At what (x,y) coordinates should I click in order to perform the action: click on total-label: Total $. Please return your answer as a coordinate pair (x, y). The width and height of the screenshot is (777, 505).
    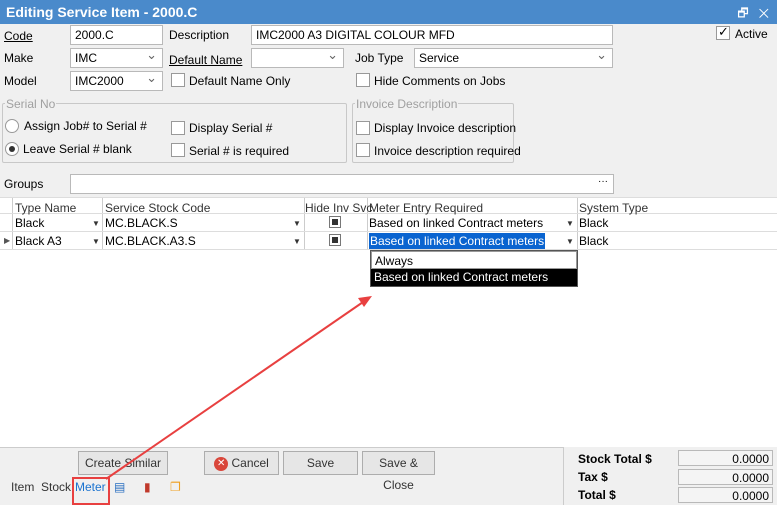
    Looking at the image, I should click on (597, 495).